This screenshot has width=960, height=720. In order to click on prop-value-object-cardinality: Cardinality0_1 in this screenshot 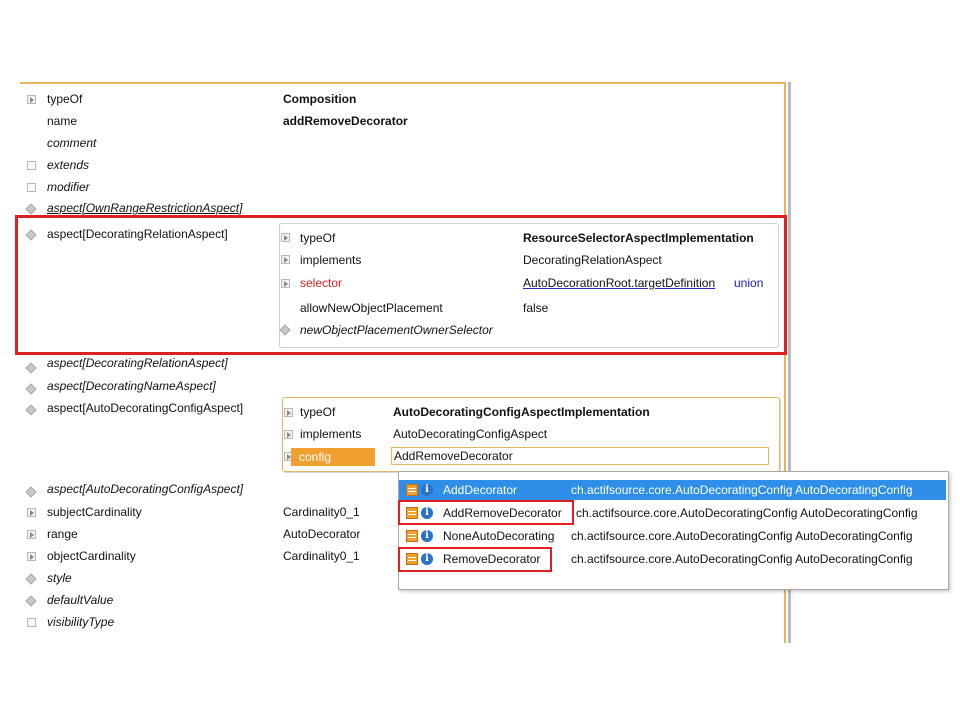, I will do `click(321, 556)`.